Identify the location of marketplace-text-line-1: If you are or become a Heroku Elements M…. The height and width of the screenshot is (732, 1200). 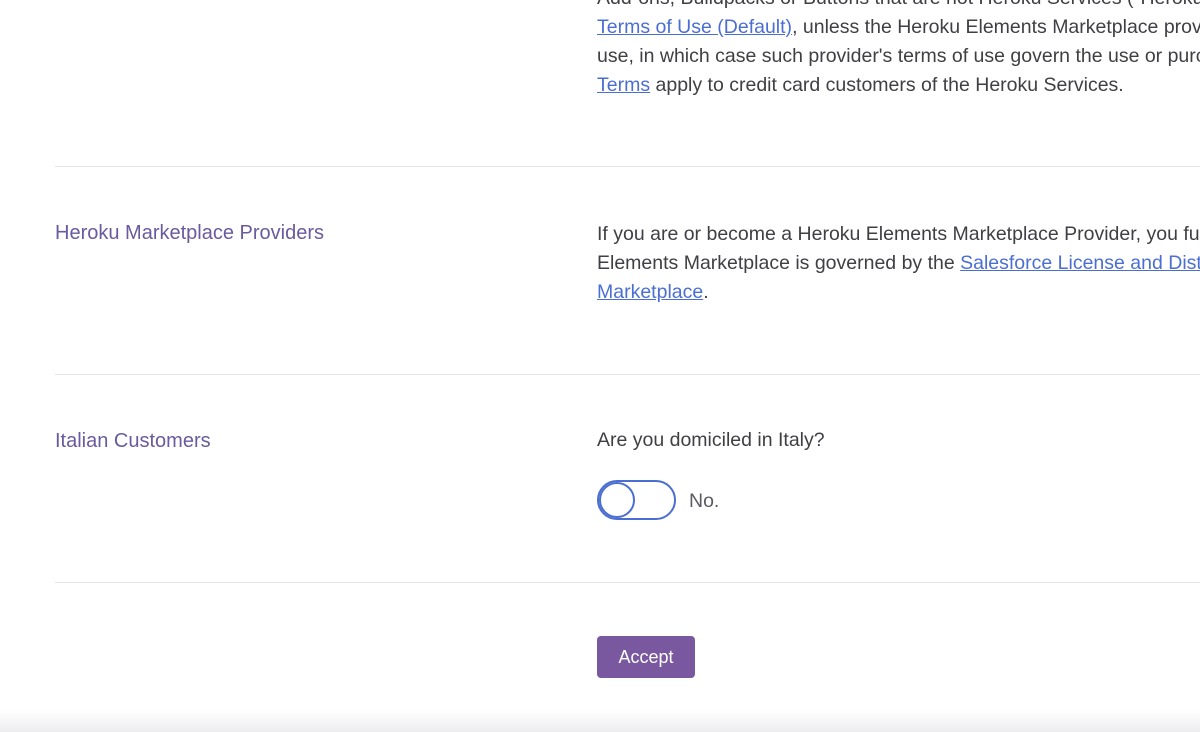
(898, 234).